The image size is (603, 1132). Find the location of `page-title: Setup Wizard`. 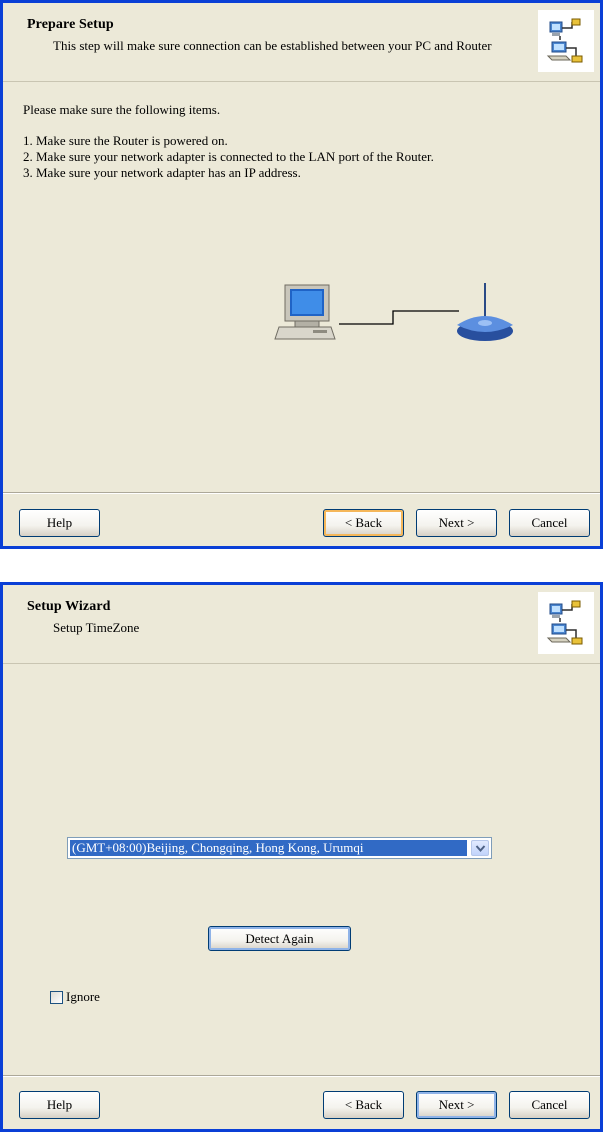

page-title: Setup Wizard is located at coordinates (69, 606).